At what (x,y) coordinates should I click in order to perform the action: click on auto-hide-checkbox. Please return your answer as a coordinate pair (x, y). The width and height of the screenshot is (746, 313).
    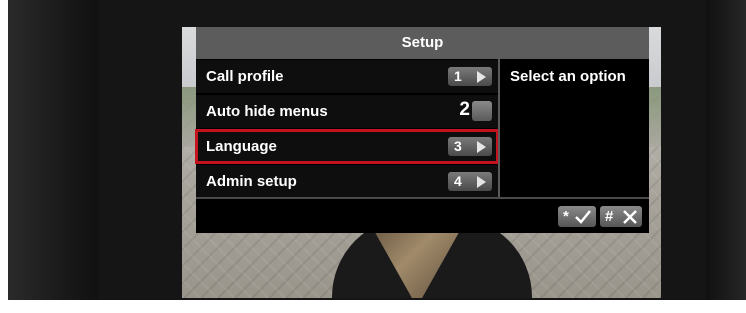
    Looking at the image, I should click on (482, 111).